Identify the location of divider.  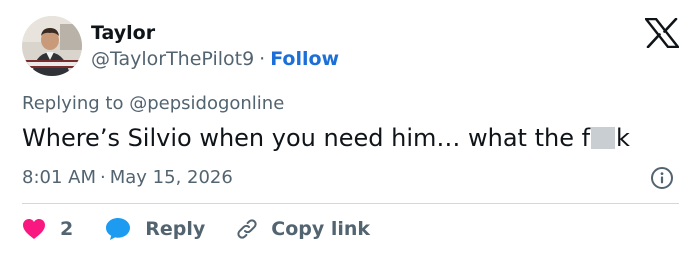
(350, 203).